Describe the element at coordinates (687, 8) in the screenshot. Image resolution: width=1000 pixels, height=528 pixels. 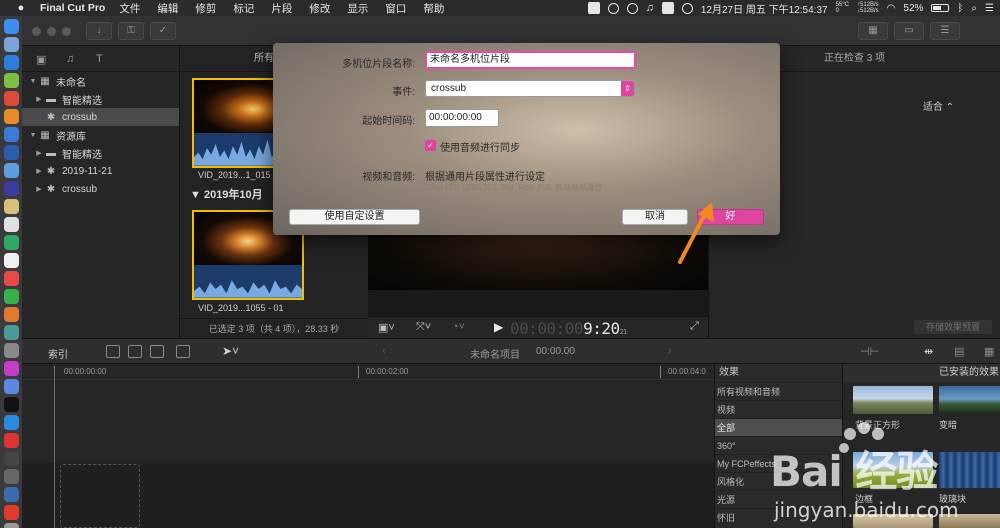
I see `sync-icon` at that location.